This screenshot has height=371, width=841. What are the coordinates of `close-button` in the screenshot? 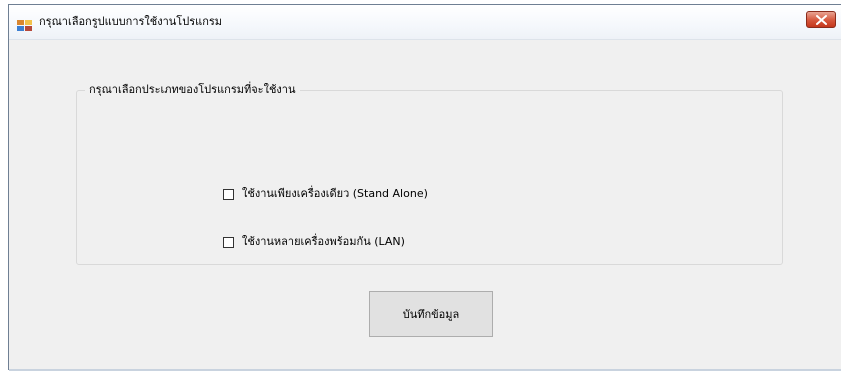 It's located at (821, 19).